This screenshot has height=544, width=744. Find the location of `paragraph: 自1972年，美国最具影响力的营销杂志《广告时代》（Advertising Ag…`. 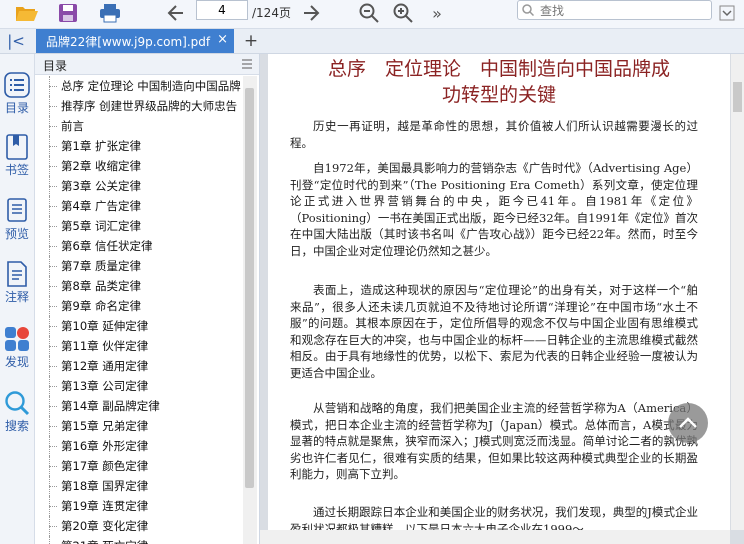

paragraph: 自1972年，美国最具影响力的营销杂志《广告时代》（Advertising Ag… is located at coordinates (494, 209).